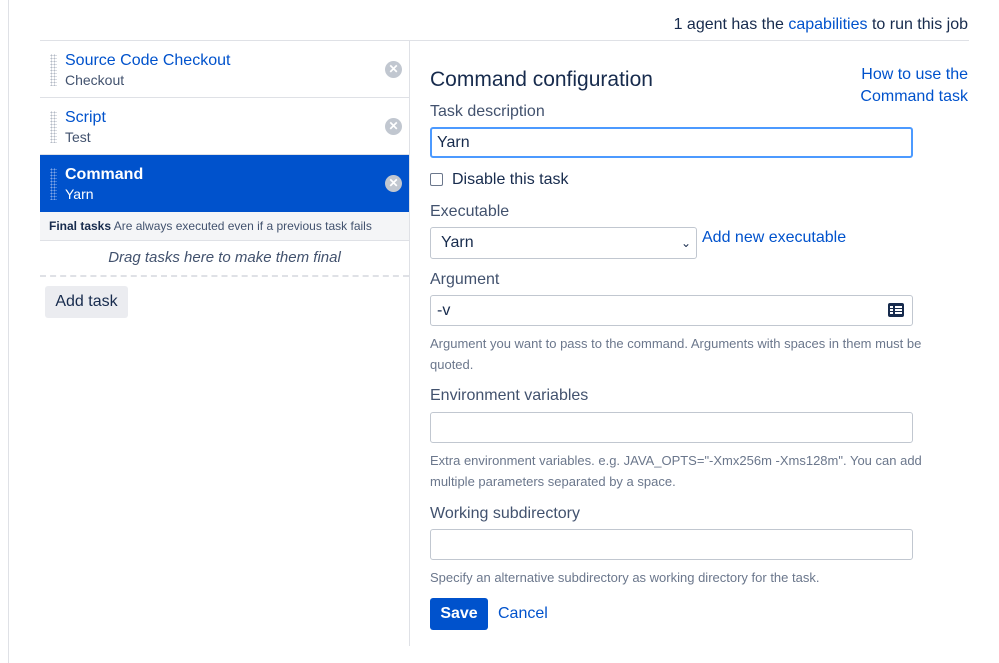 The width and height of the screenshot is (999, 663). Describe the element at coordinates (671, 427) in the screenshot. I see `environment-variables-field` at that location.